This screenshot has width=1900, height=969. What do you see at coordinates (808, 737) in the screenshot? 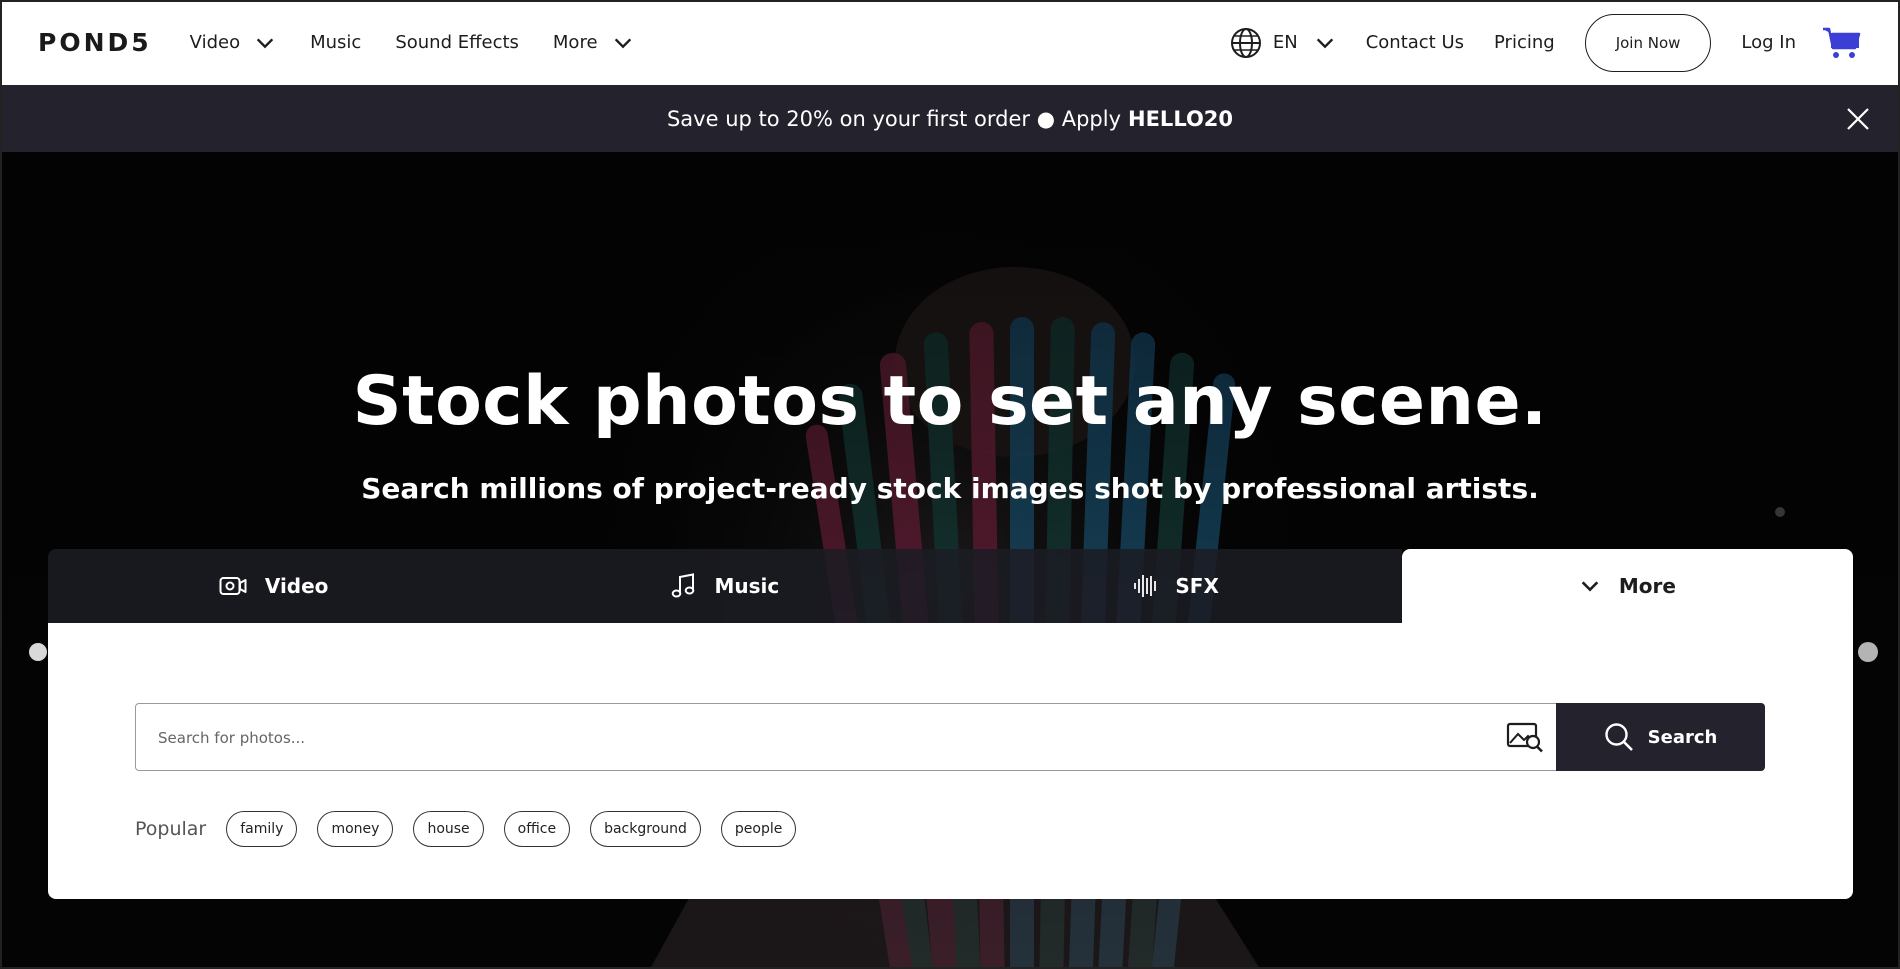
I see `search-input` at bounding box center [808, 737].